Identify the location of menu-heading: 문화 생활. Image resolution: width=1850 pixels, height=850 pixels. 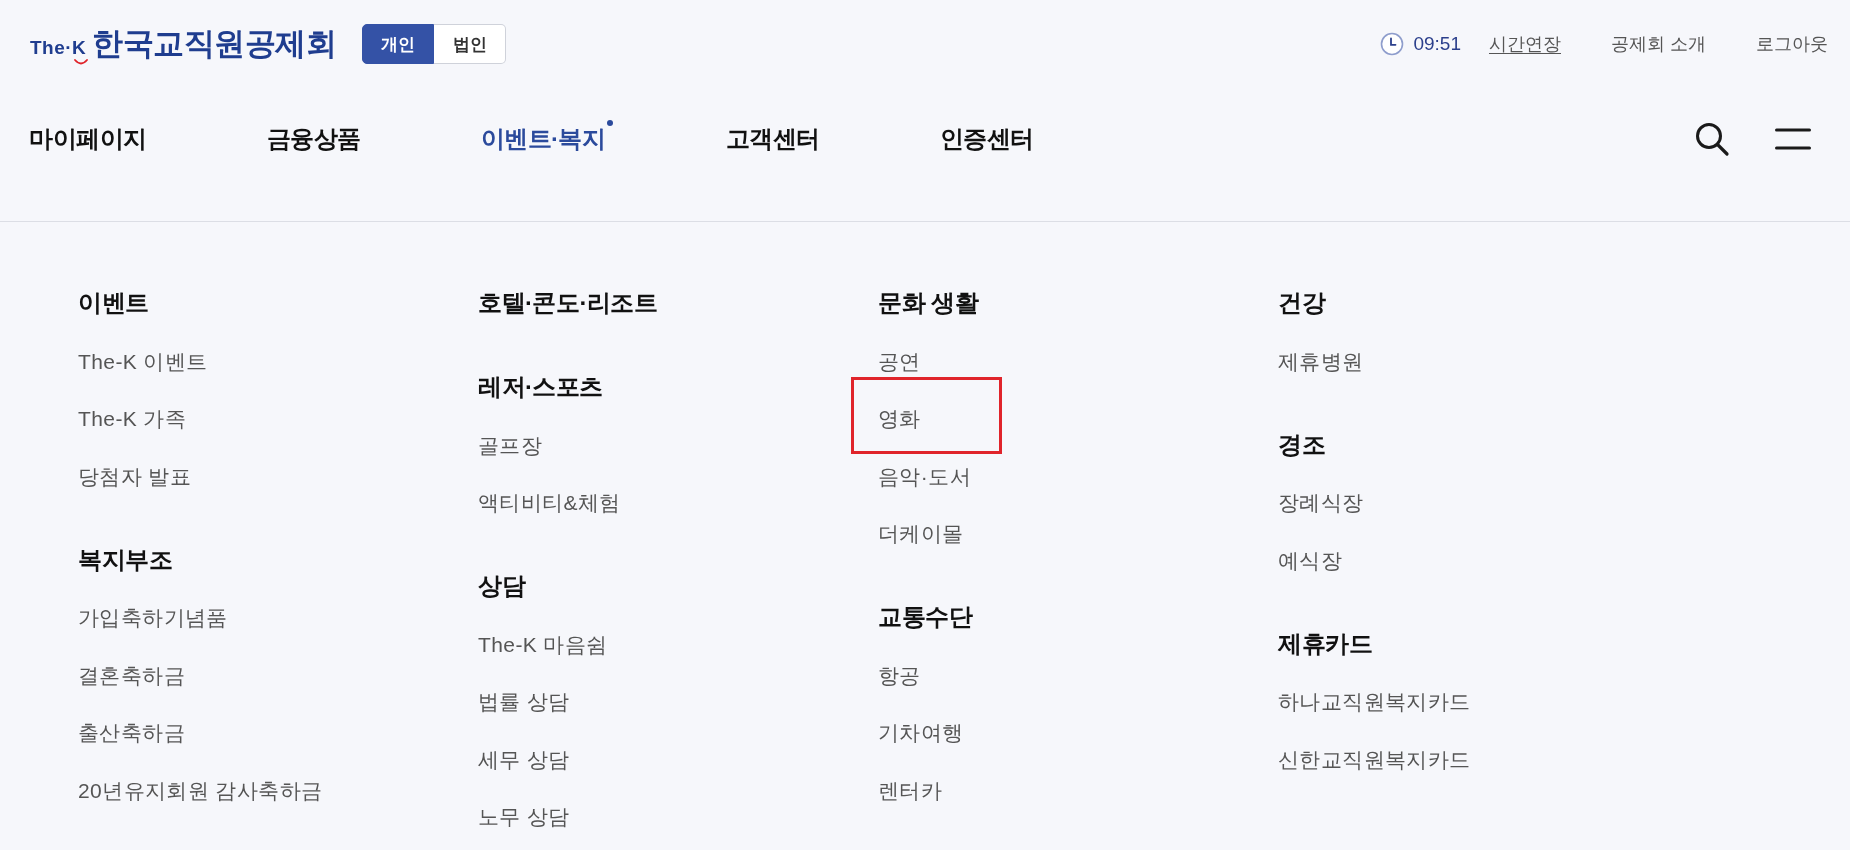
(928, 303).